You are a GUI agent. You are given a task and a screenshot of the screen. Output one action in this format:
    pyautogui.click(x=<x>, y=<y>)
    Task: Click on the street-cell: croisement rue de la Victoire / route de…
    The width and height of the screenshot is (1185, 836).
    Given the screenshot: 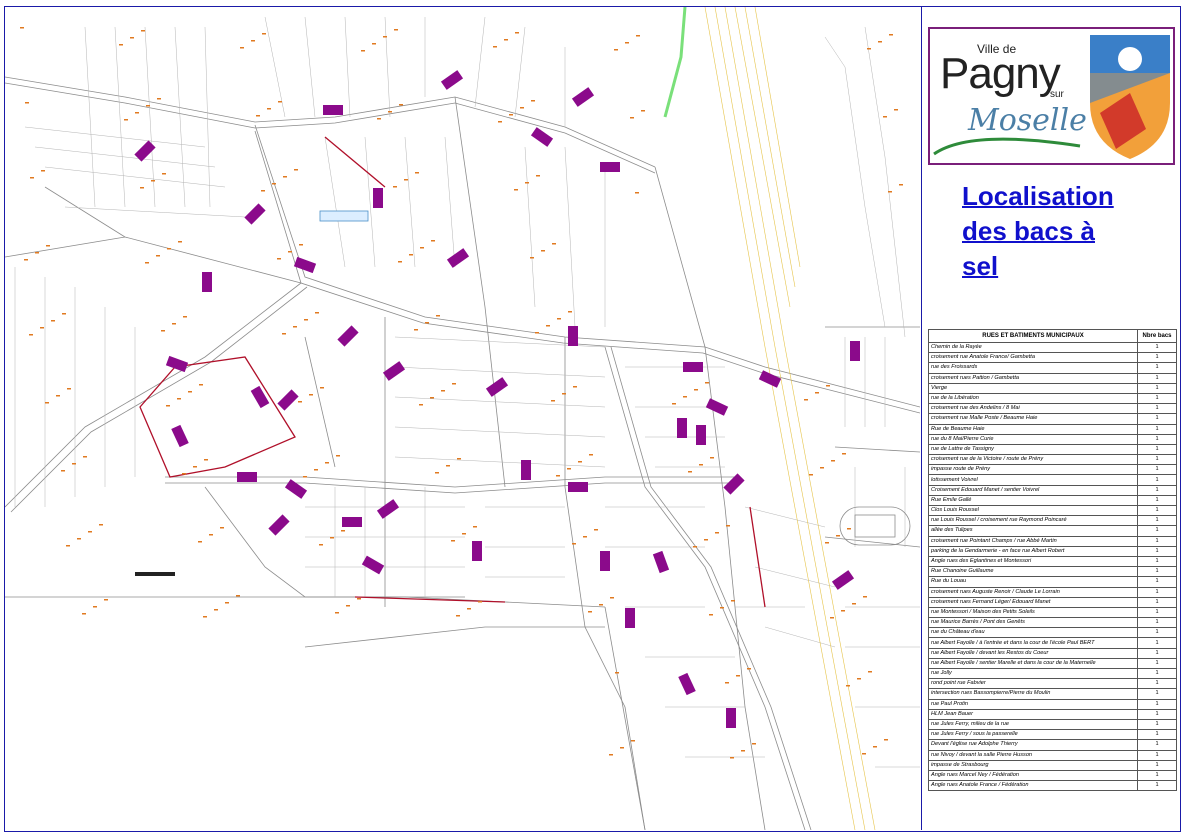 What is the action you would take?
    pyautogui.click(x=1033, y=460)
    